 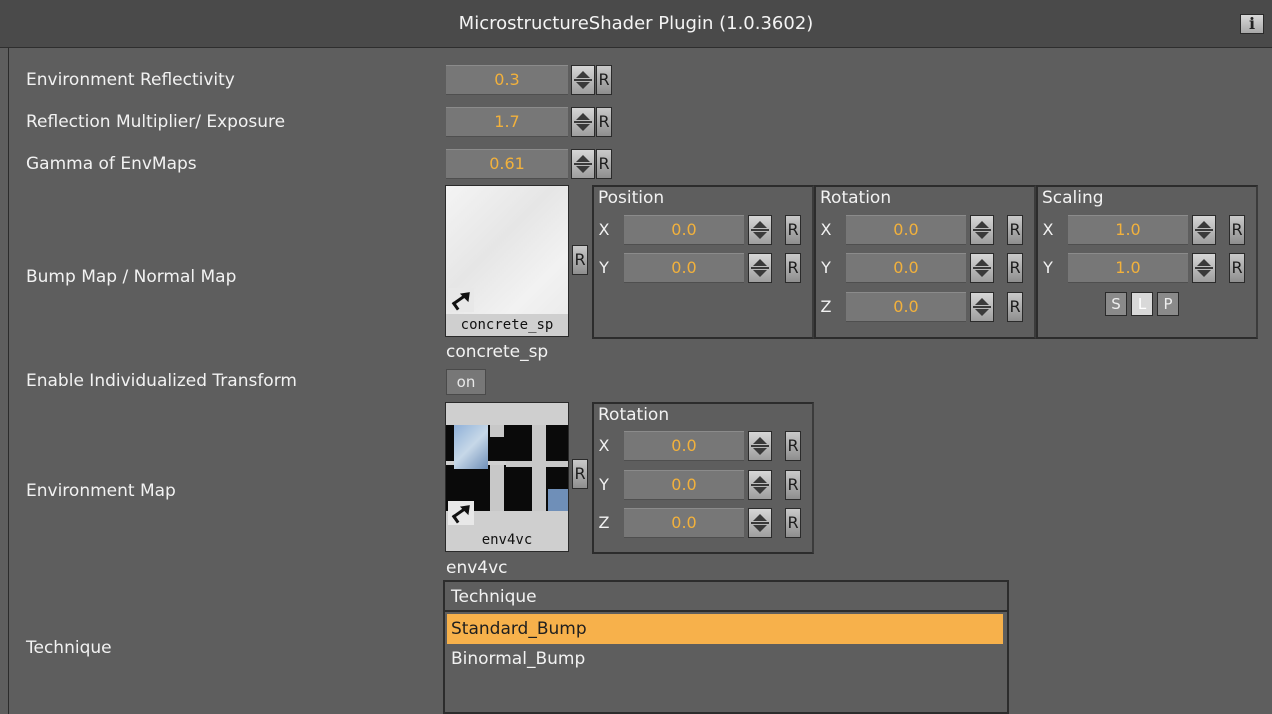 What do you see at coordinates (684, 485) in the screenshot?
I see `env-rotation-y-field: 0.0` at bounding box center [684, 485].